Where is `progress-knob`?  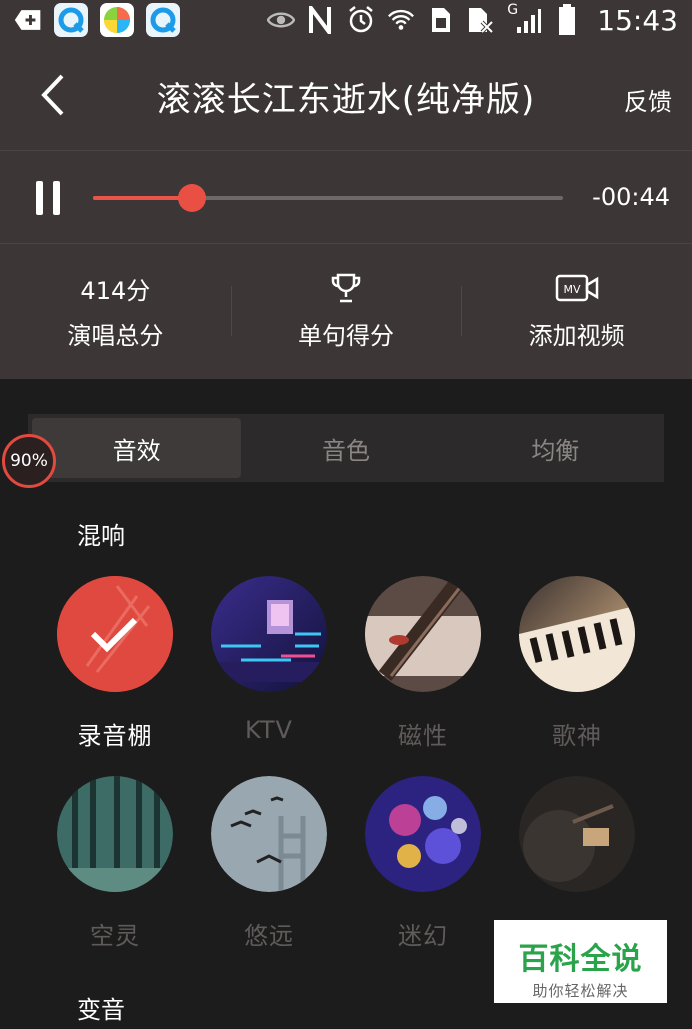 progress-knob is located at coordinates (191, 198).